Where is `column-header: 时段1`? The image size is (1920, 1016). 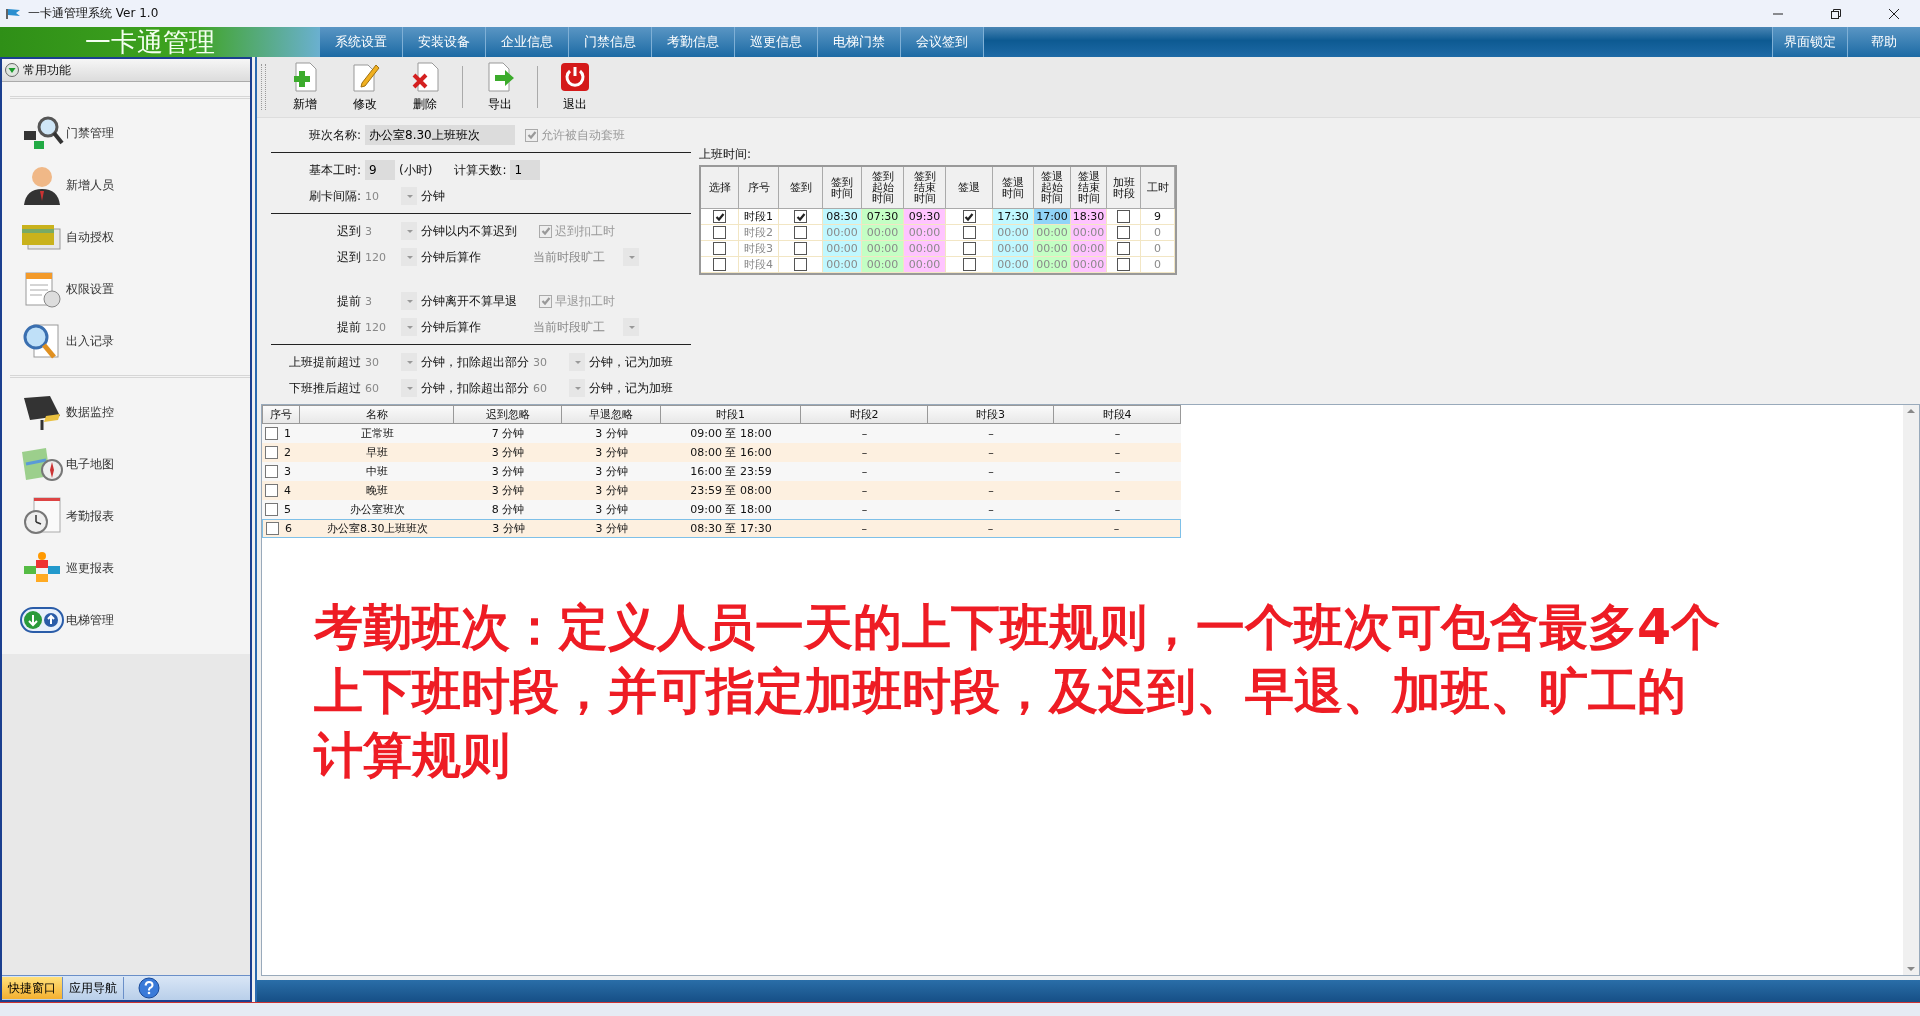
column-header: 时段1 is located at coordinates (731, 414).